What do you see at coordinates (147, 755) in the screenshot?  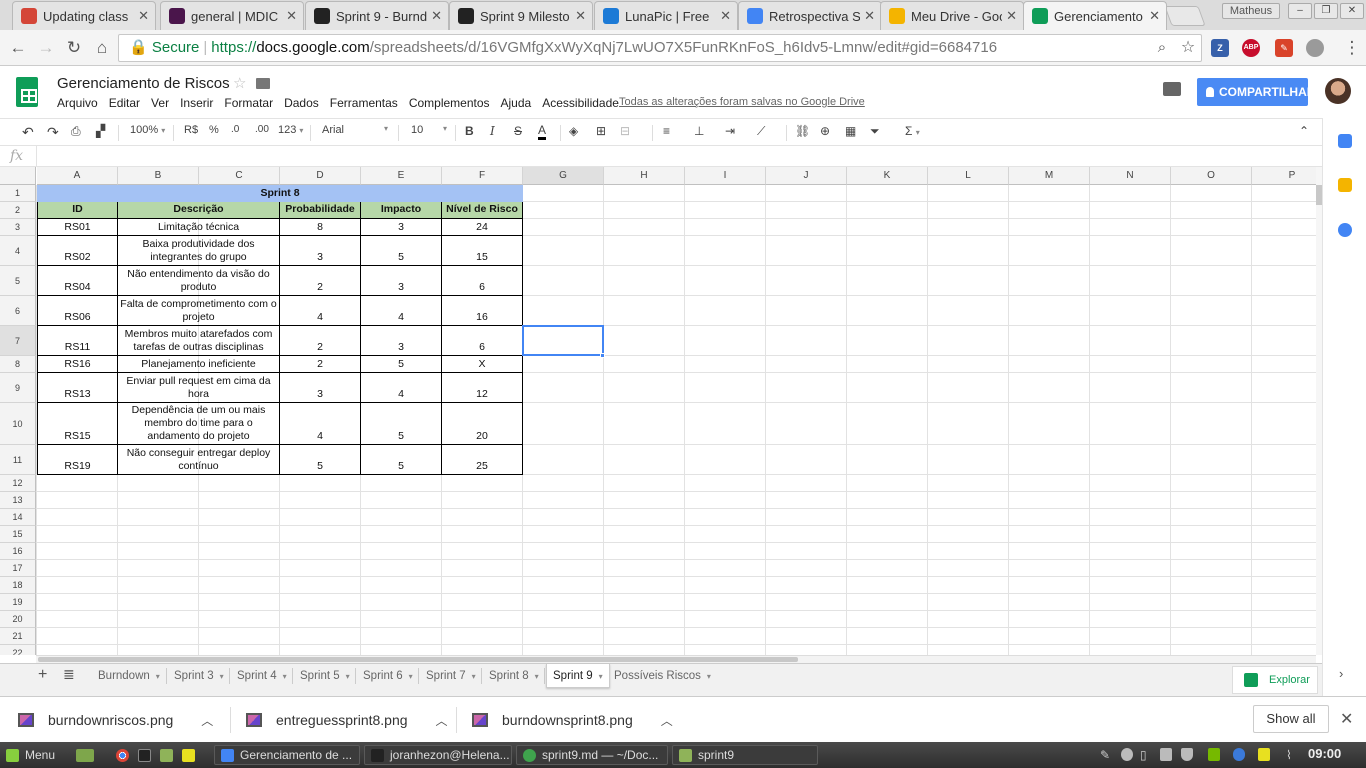 I see `terminal-launcher-icon` at bounding box center [147, 755].